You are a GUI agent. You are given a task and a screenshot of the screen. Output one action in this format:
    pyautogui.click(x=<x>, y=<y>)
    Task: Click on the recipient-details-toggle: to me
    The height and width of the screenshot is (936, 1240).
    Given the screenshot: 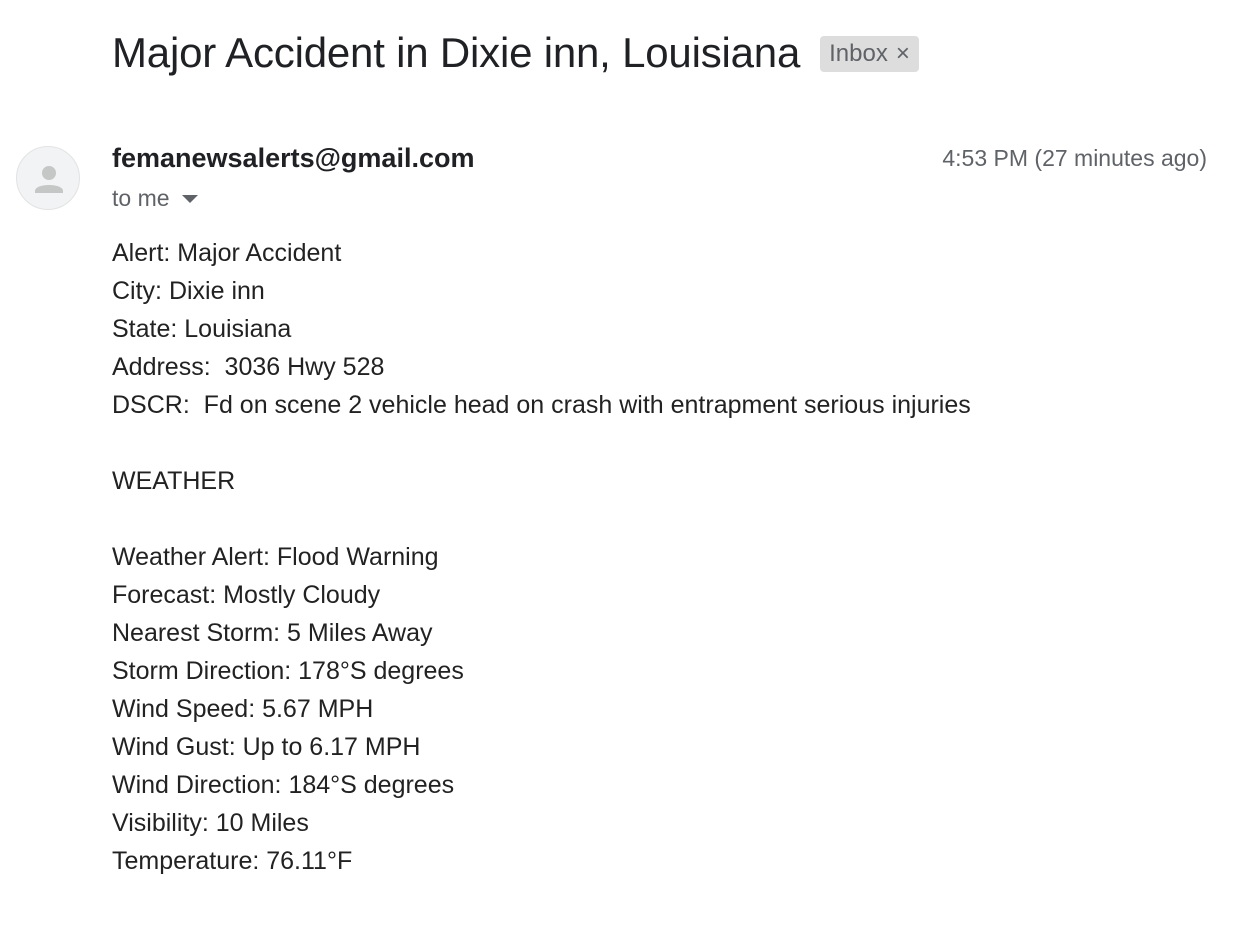 What is the action you would take?
    pyautogui.click(x=155, y=198)
    